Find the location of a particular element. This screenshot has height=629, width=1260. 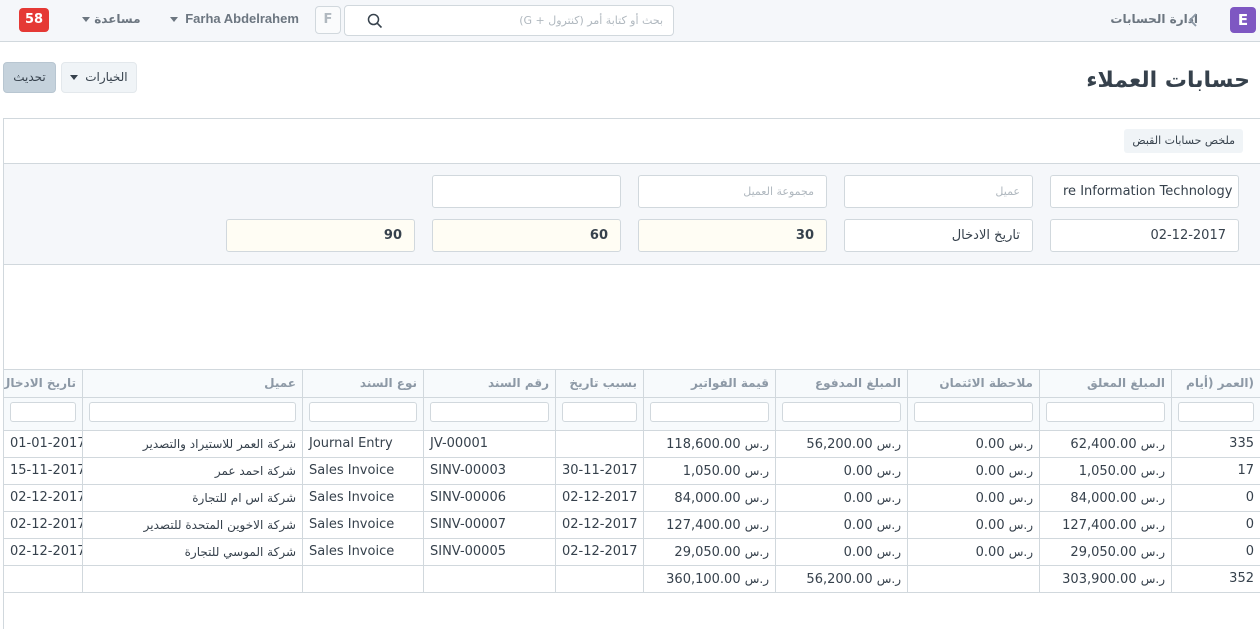

cell-age: 0 is located at coordinates (1216, 498).